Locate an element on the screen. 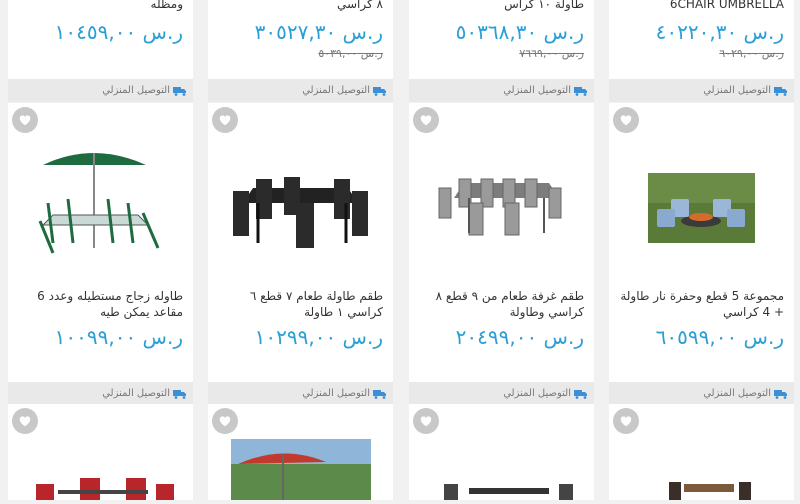  product-title: طاوله زجاج مستطيله وعدد 6 مقاعد يمكن طيه is located at coordinates (110, 304).